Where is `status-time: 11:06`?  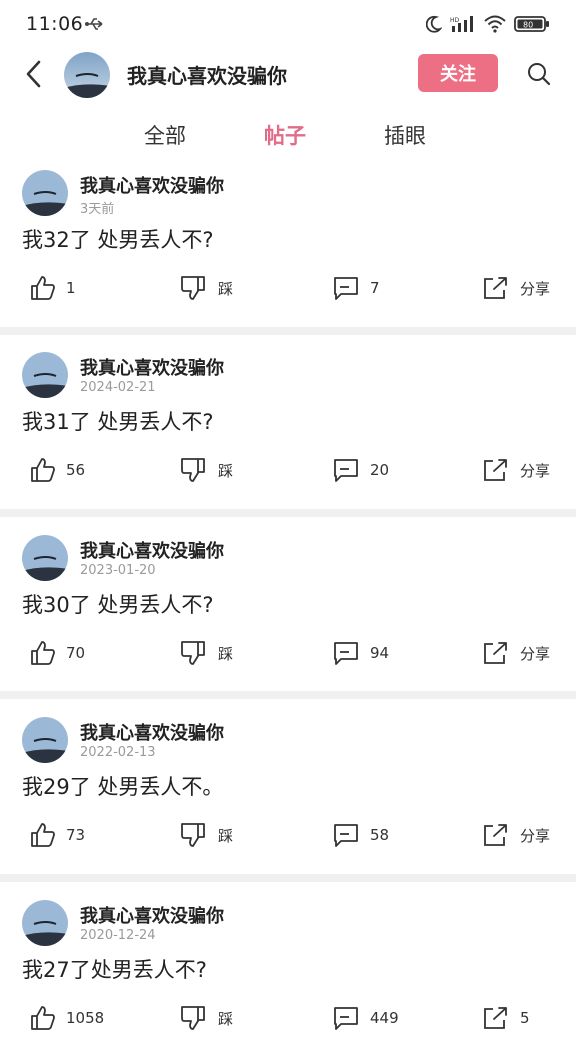 status-time: 11:06 is located at coordinates (55, 24).